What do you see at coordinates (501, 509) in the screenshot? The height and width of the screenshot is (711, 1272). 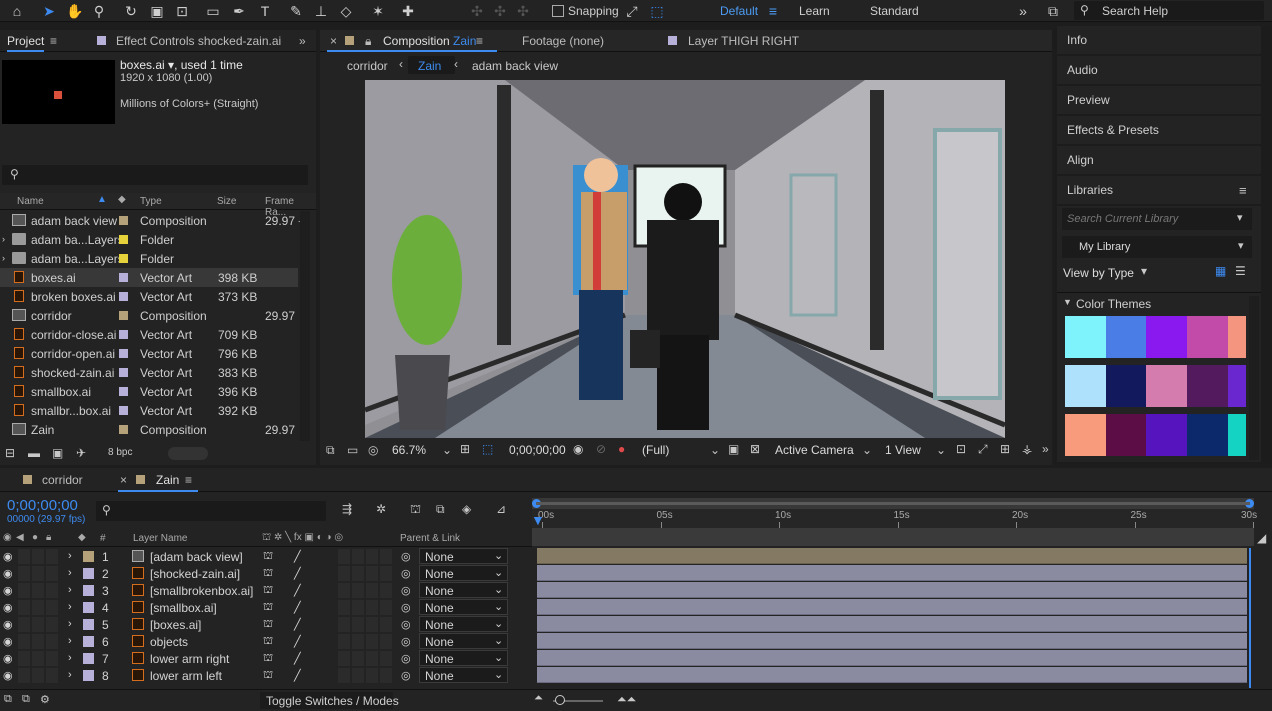 I see `graph-editor-icon: ⊿` at bounding box center [501, 509].